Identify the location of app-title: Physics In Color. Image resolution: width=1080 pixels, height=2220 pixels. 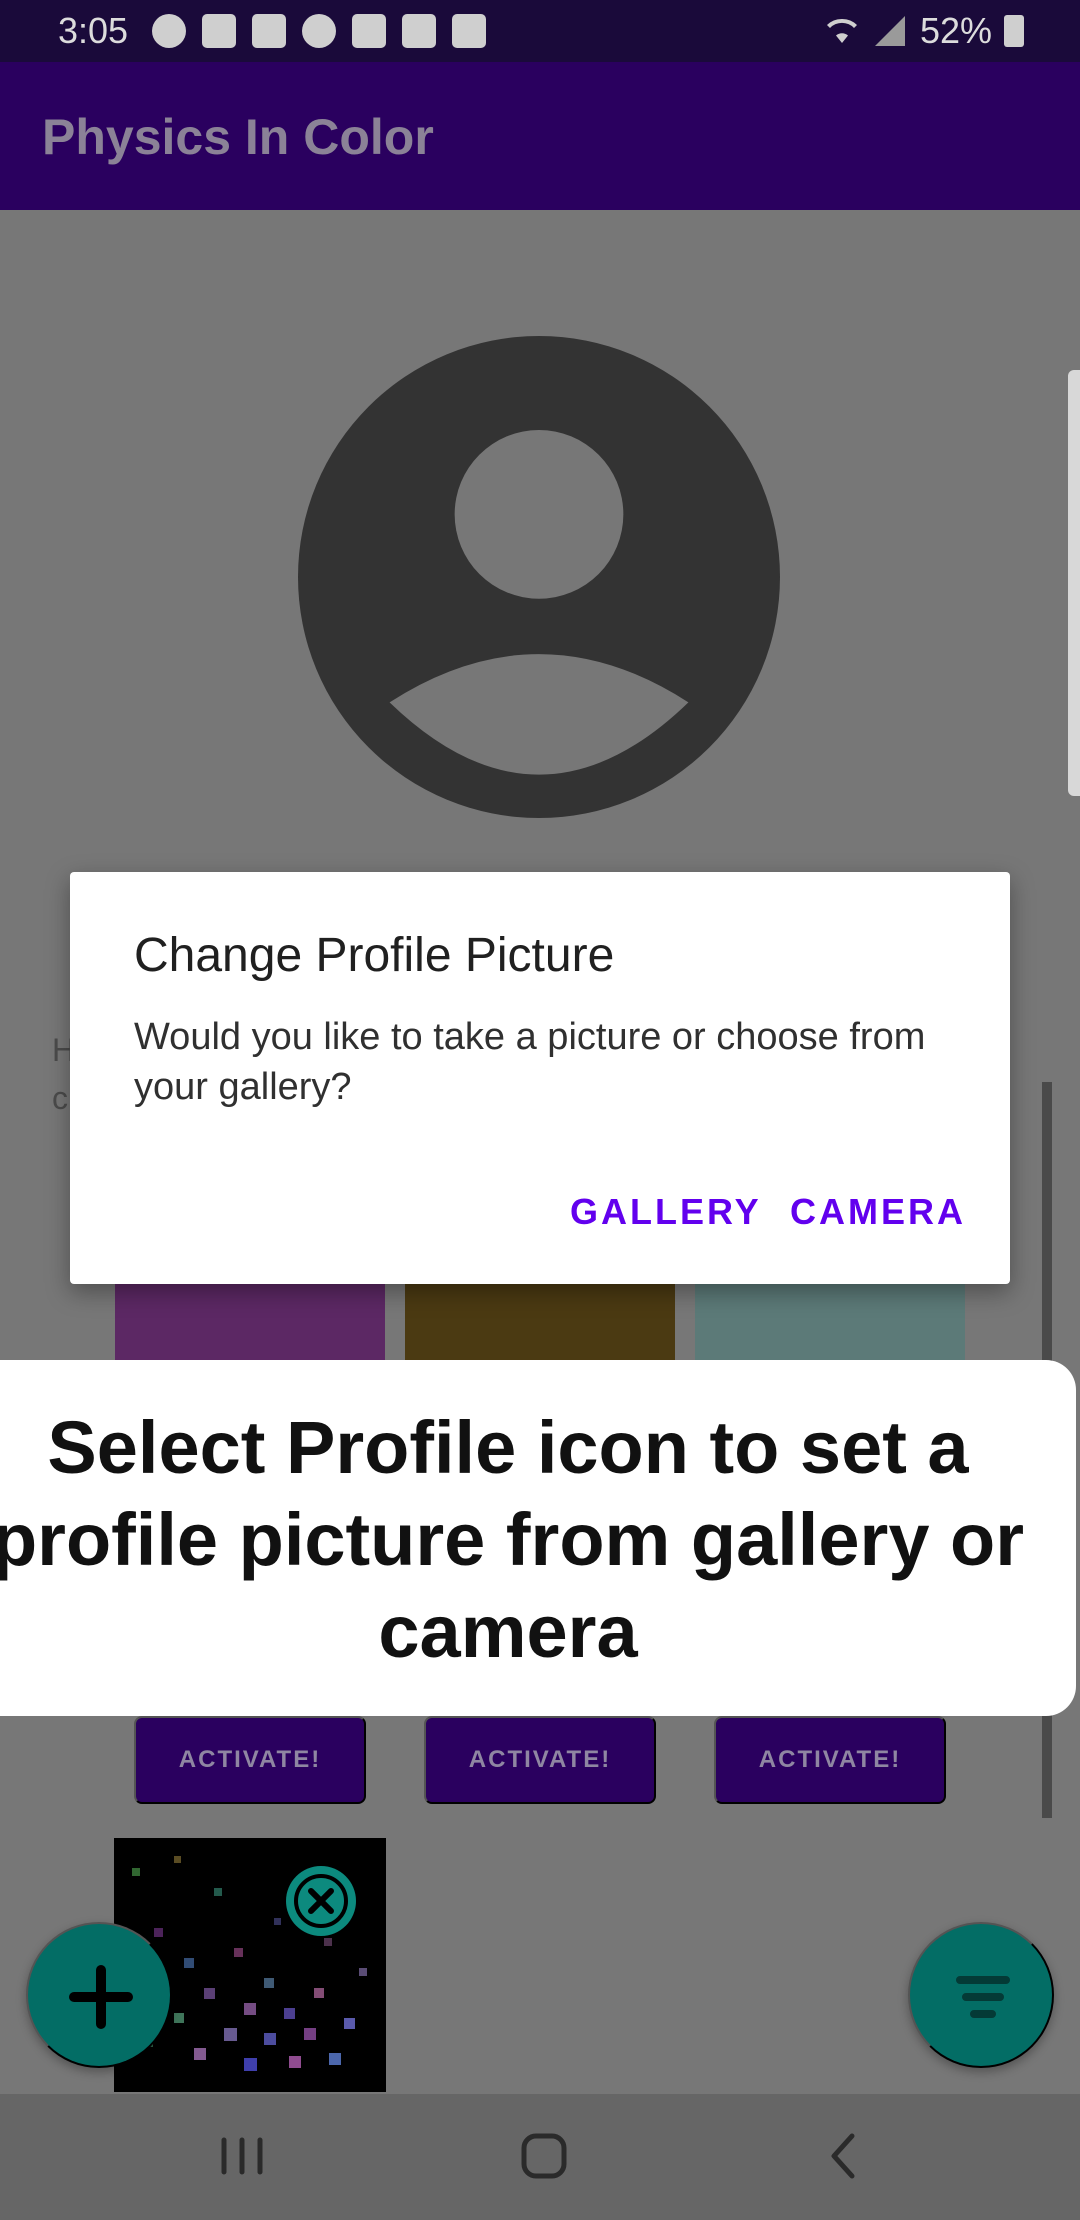
(238, 137).